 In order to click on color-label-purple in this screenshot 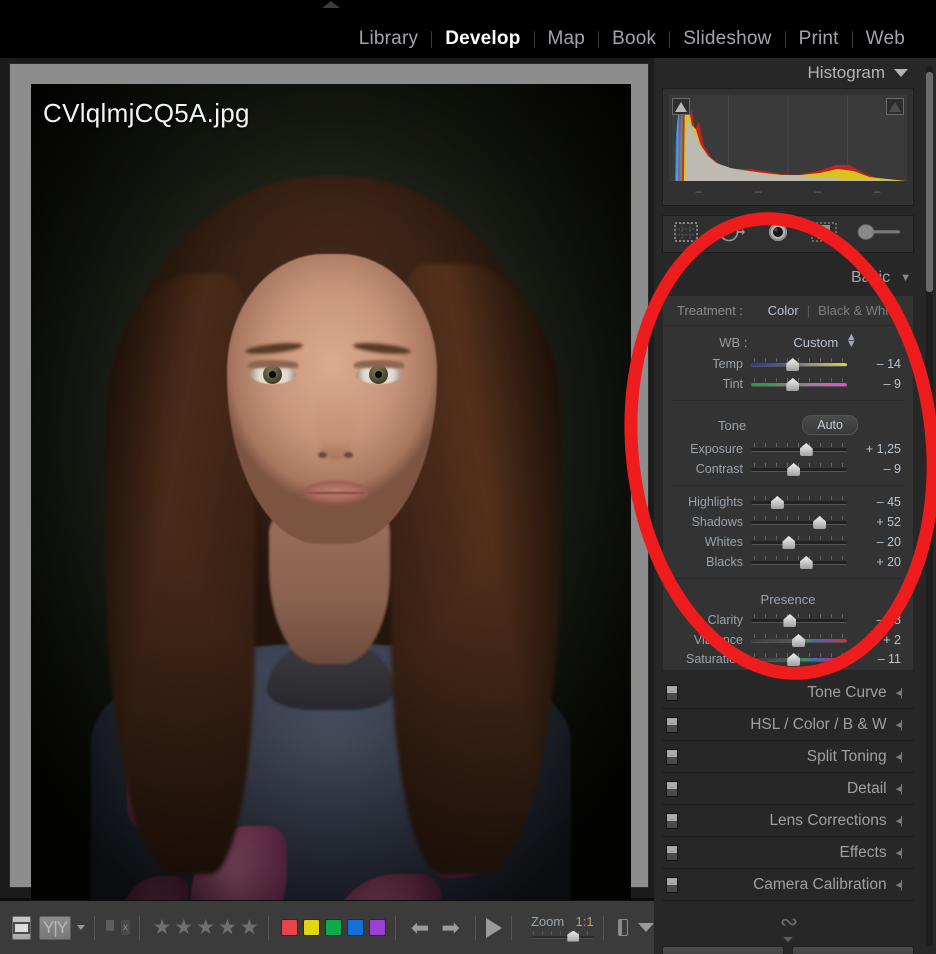, I will do `click(378, 927)`.